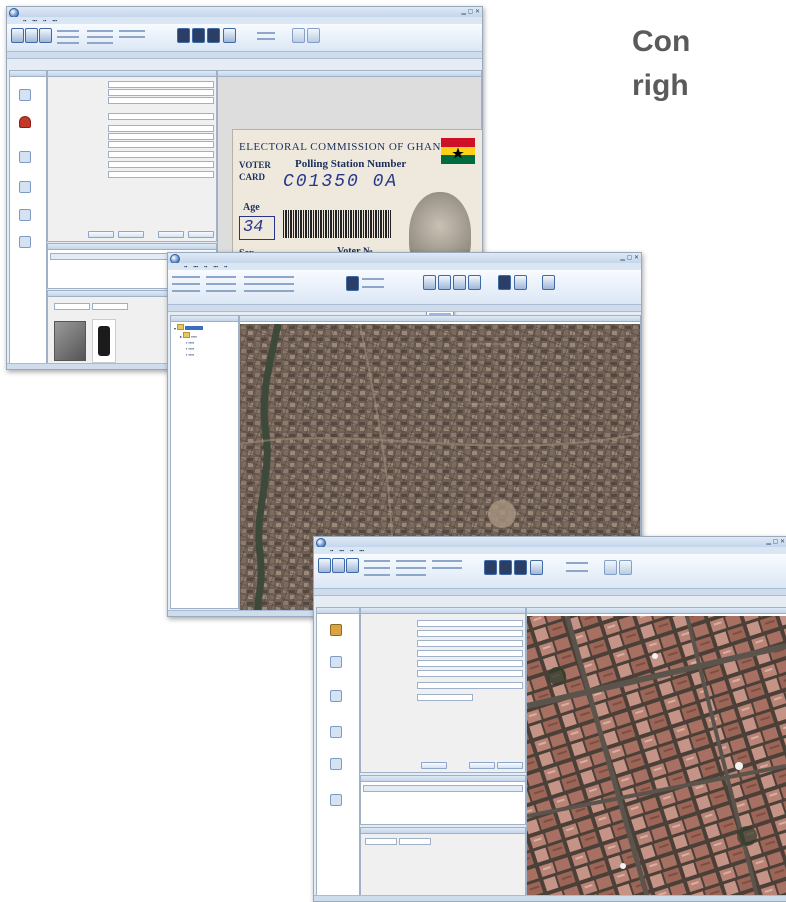 This screenshot has height=902, width=786. I want to click on scanner-thumbnail, so click(104, 341).